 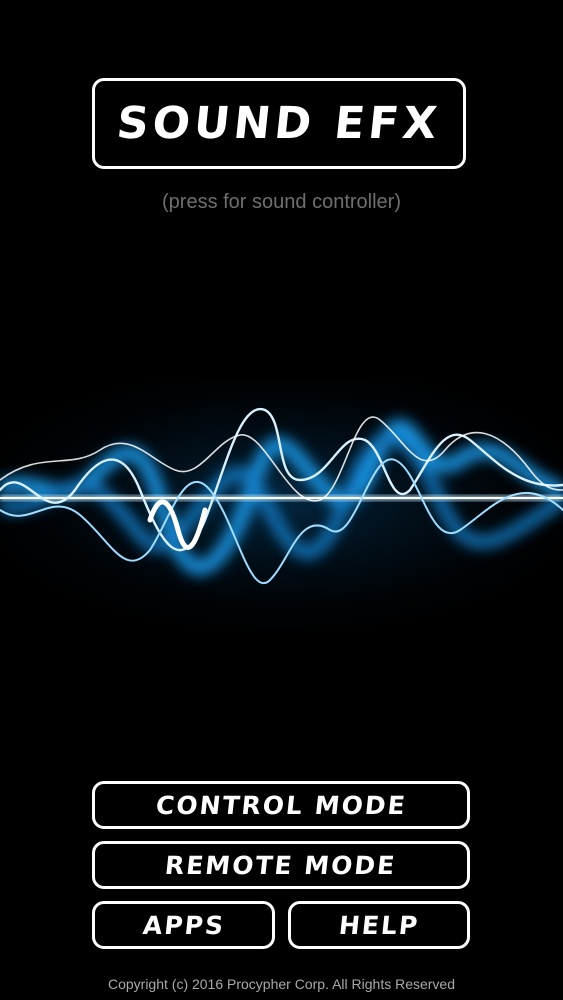 I want to click on apps-label: APPS, so click(x=183, y=925).